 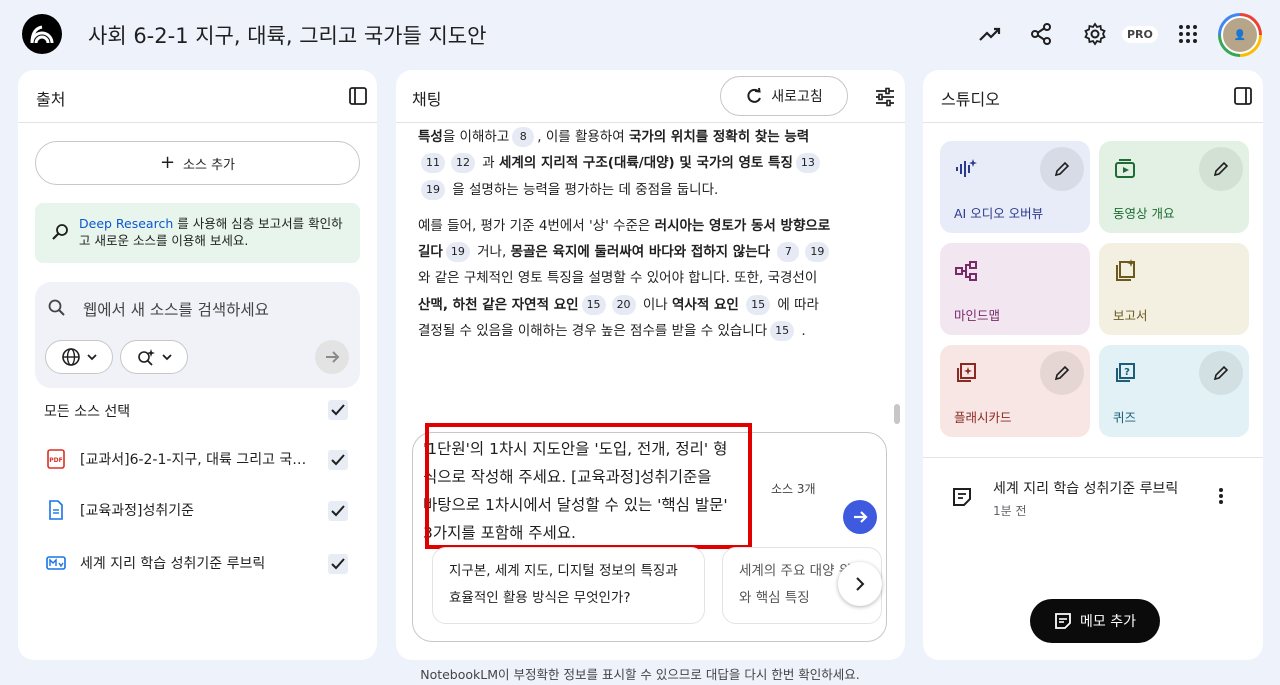 I want to click on web-search-input: 웹에서 새 소스를 검색하세요, so click(x=176, y=309).